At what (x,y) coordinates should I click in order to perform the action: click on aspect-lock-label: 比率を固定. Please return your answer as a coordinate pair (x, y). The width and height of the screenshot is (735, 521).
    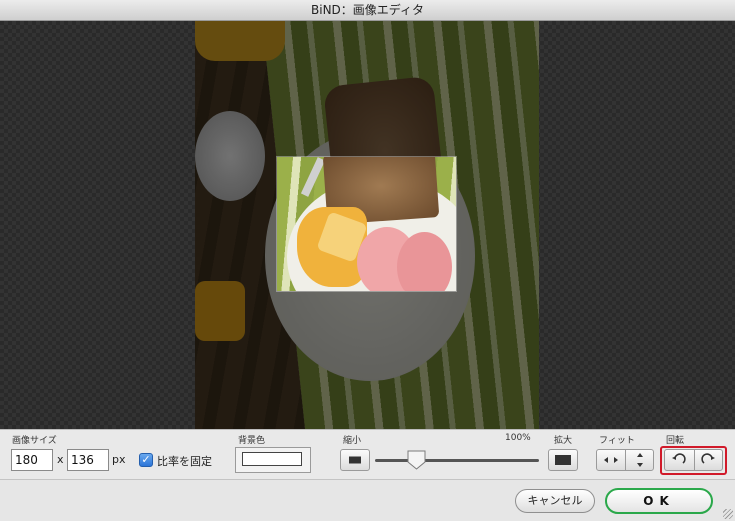
    Looking at the image, I should click on (184, 461).